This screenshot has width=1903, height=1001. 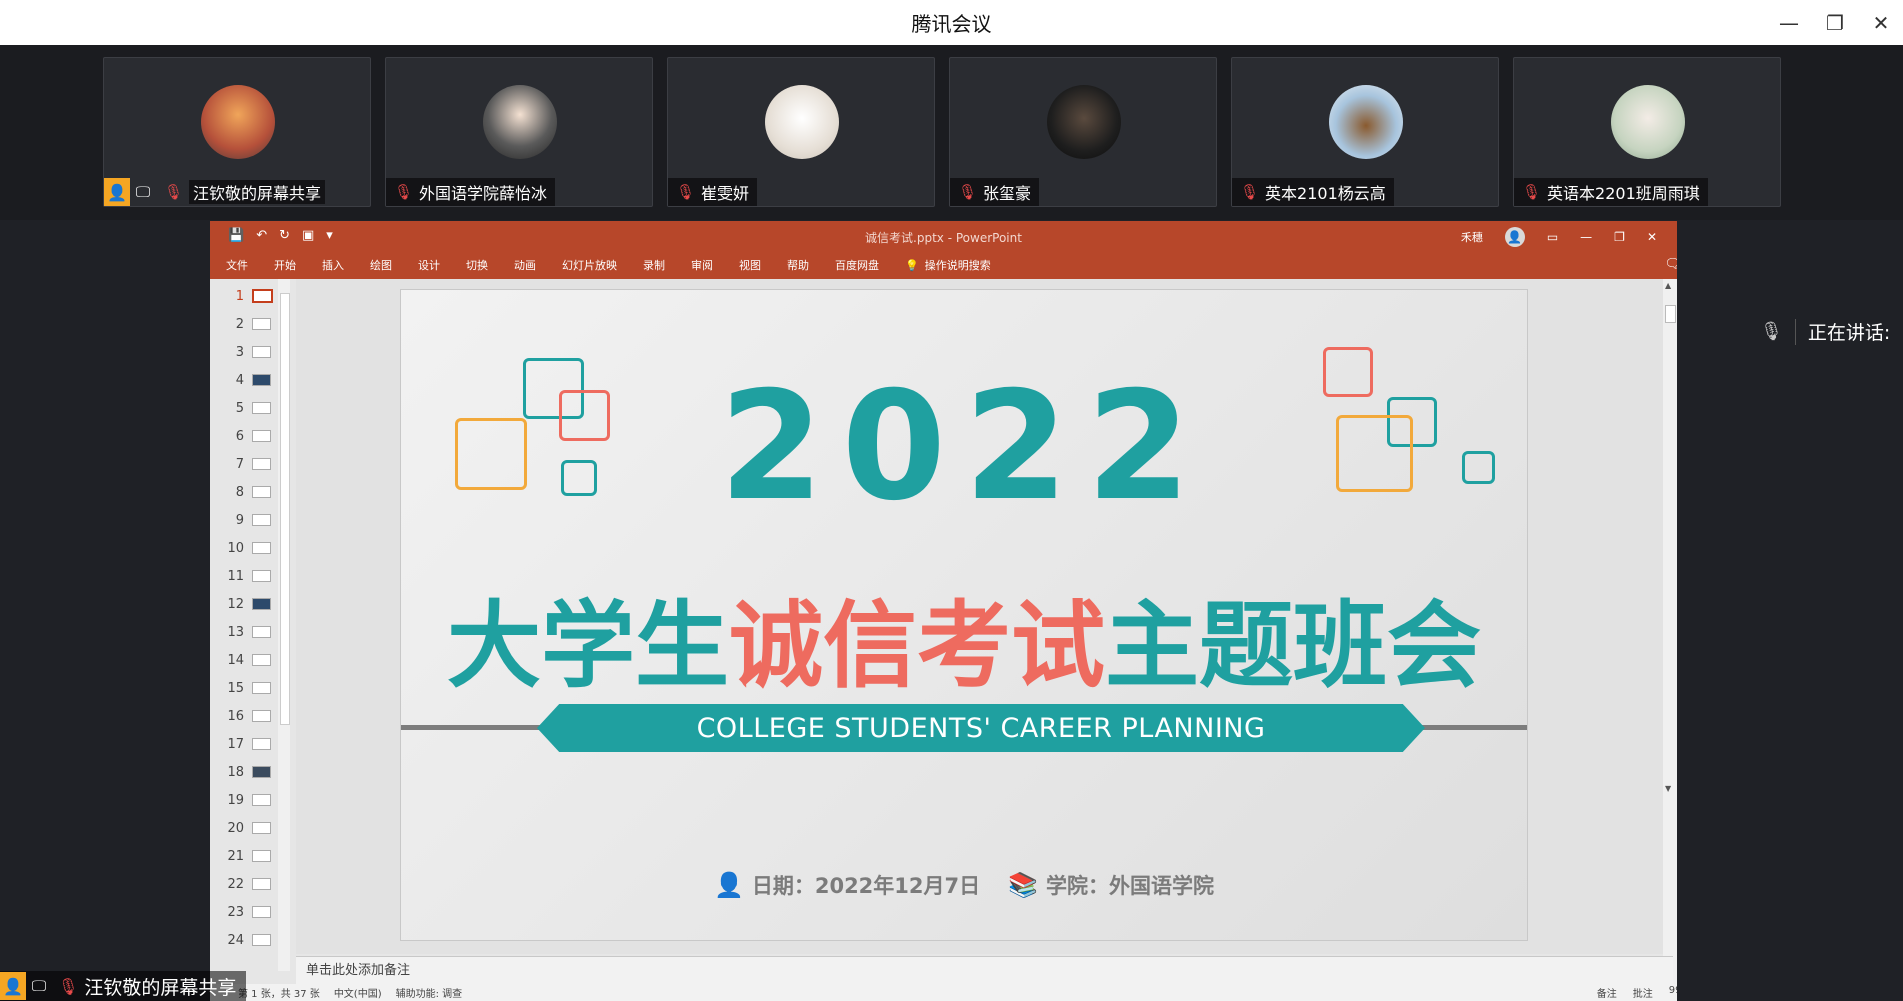 I want to click on slide-thumbnail: 13, so click(x=245, y=632).